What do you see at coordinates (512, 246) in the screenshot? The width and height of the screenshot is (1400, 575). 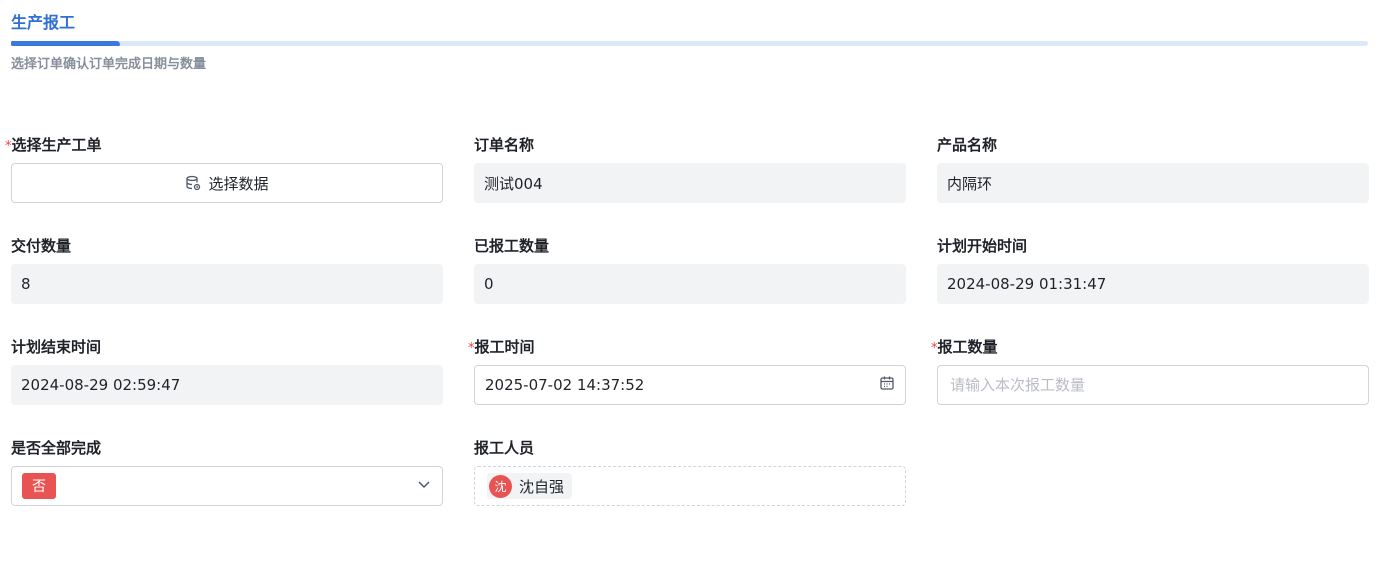 I see `field-label: 已报工数量` at bounding box center [512, 246].